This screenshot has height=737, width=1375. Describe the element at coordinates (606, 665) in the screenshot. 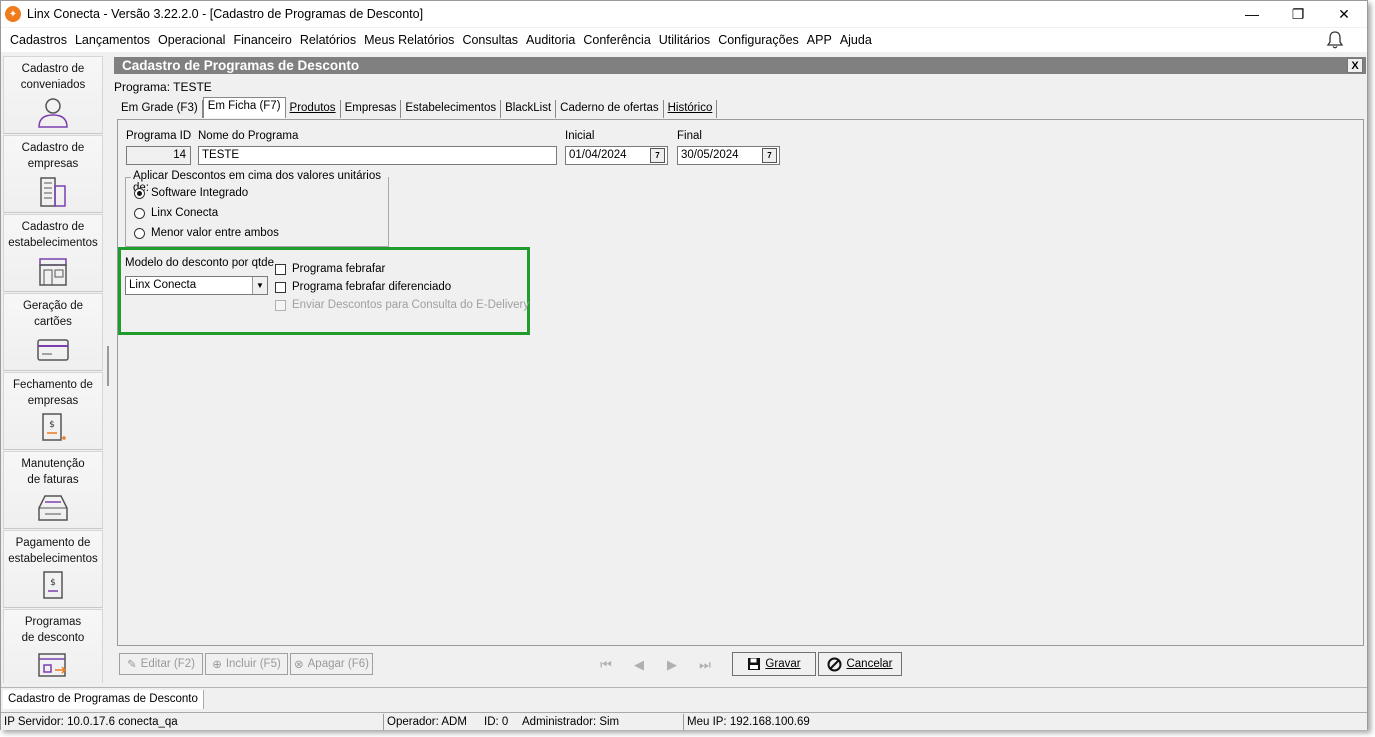

I see `first-record-icon: ⏮` at that location.